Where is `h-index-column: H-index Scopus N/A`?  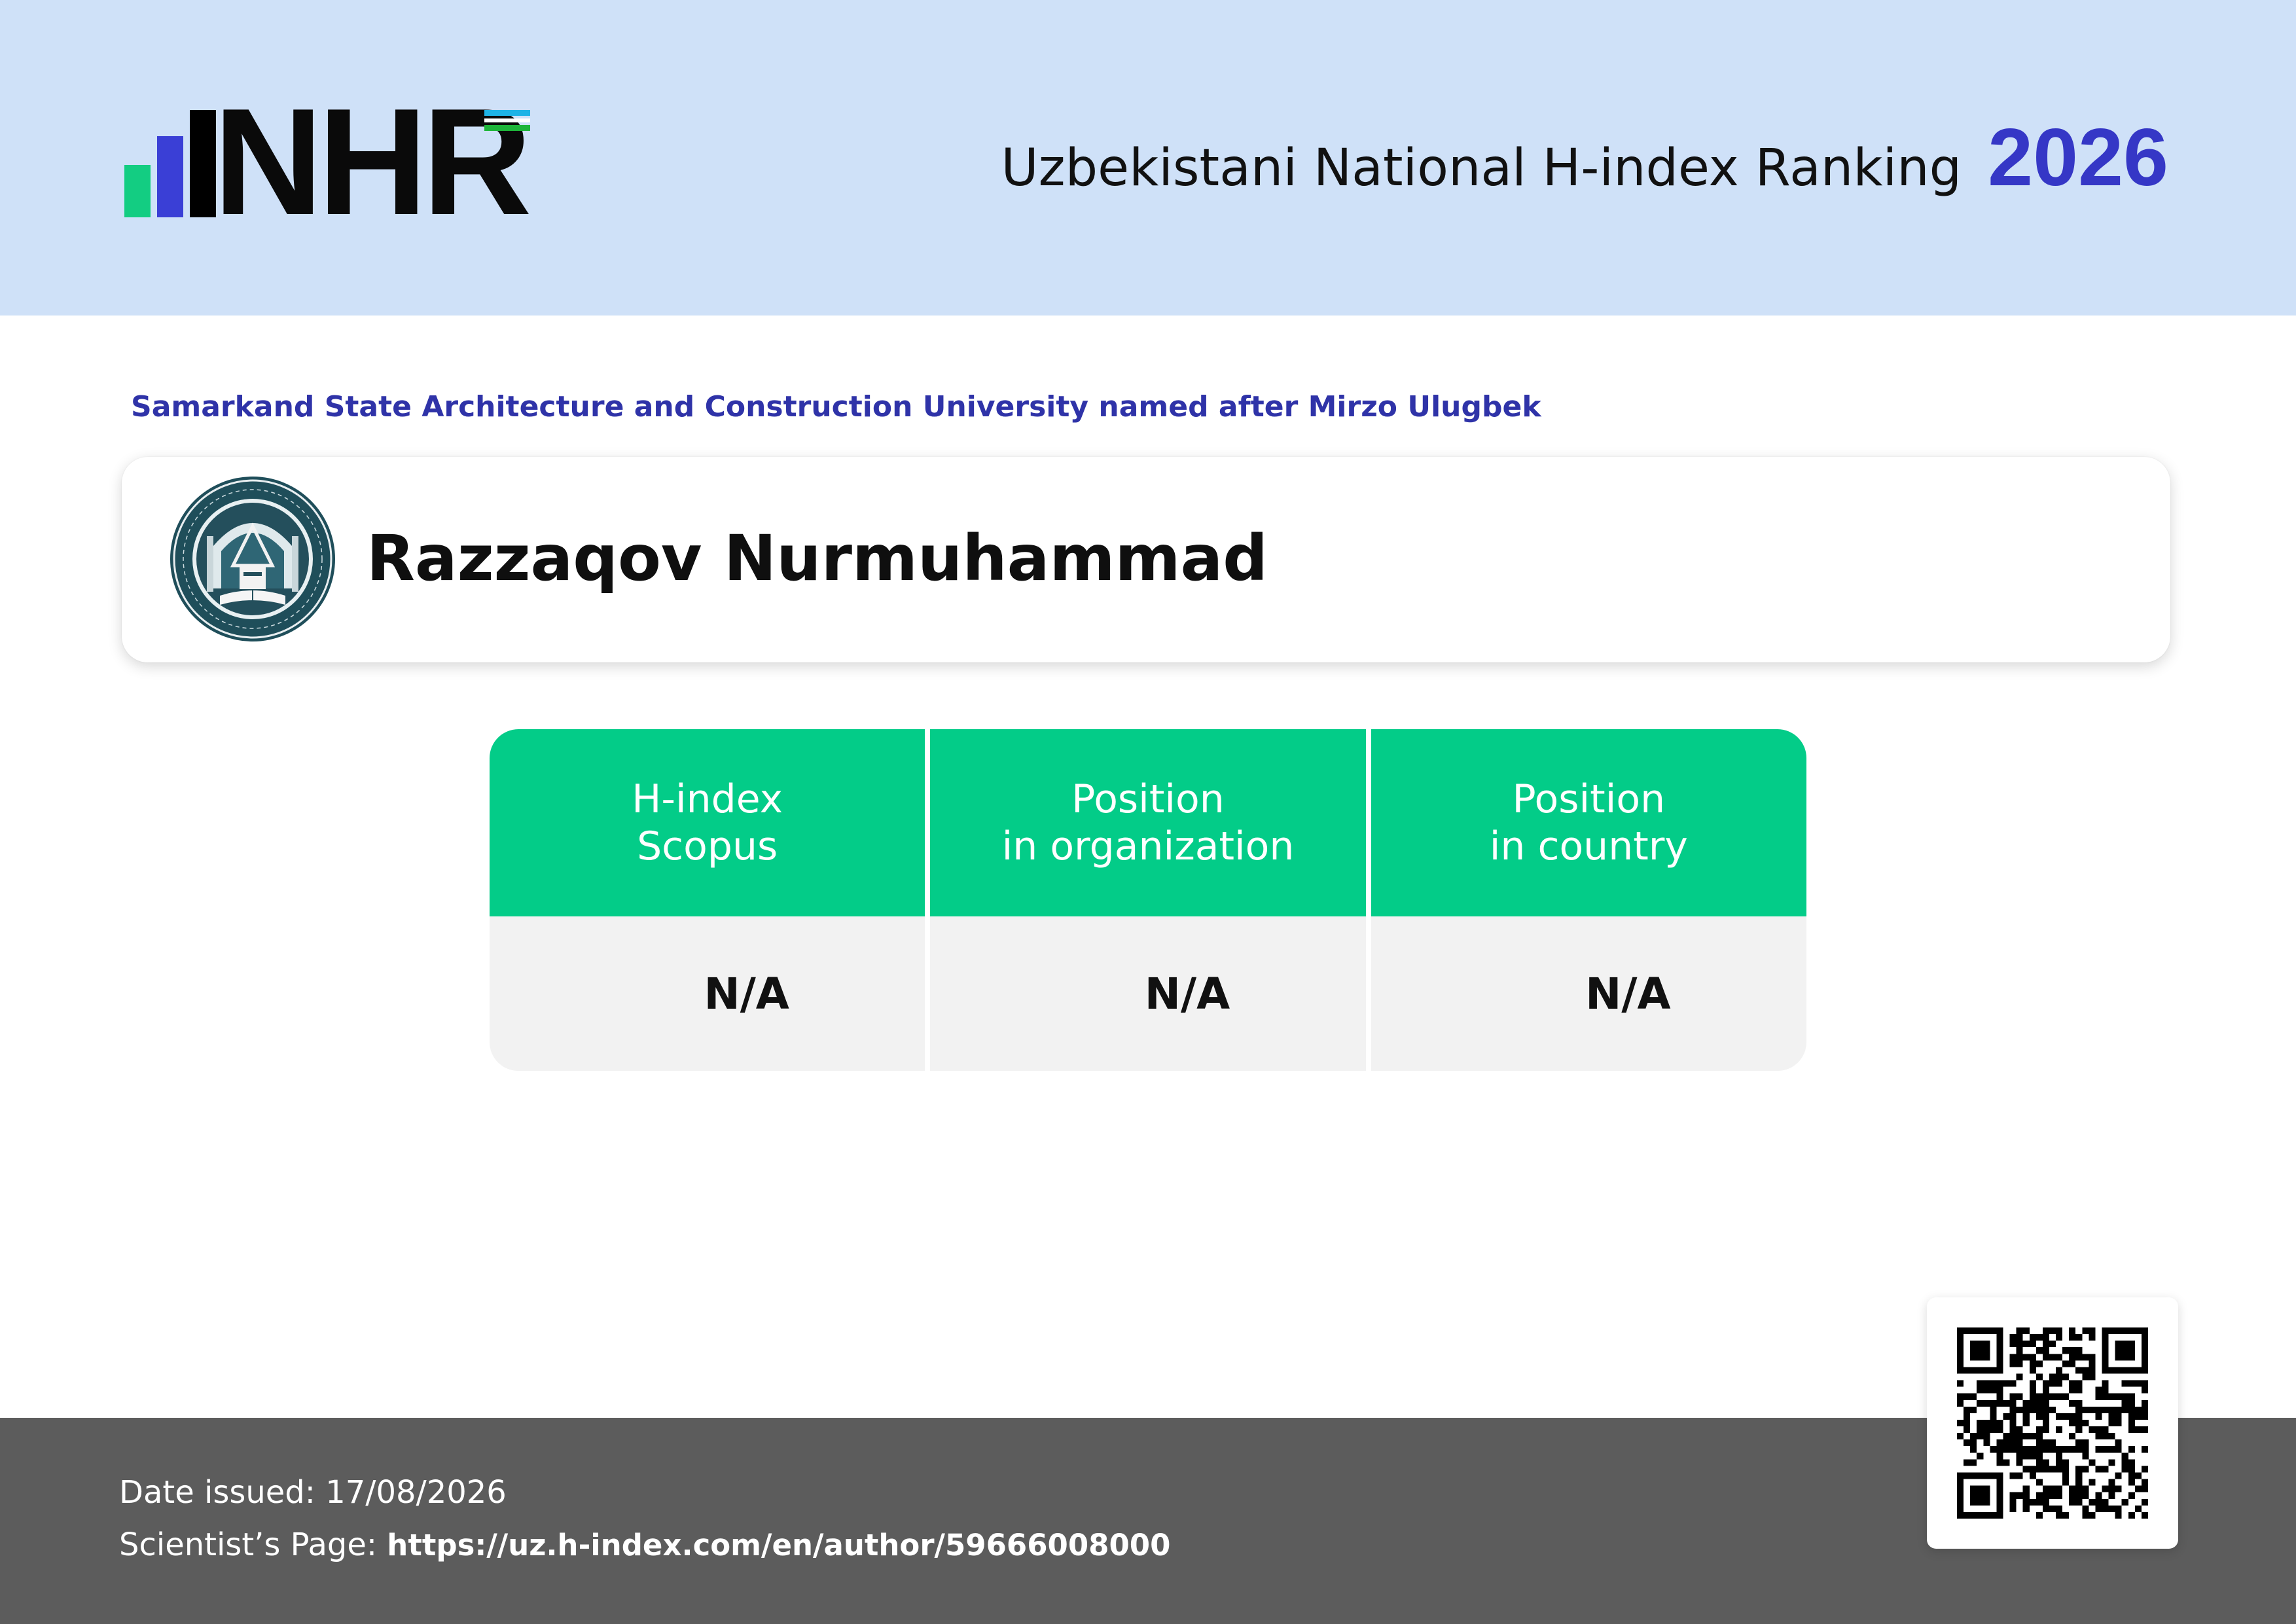 h-index-column: H-index Scopus N/A is located at coordinates (708, 900).